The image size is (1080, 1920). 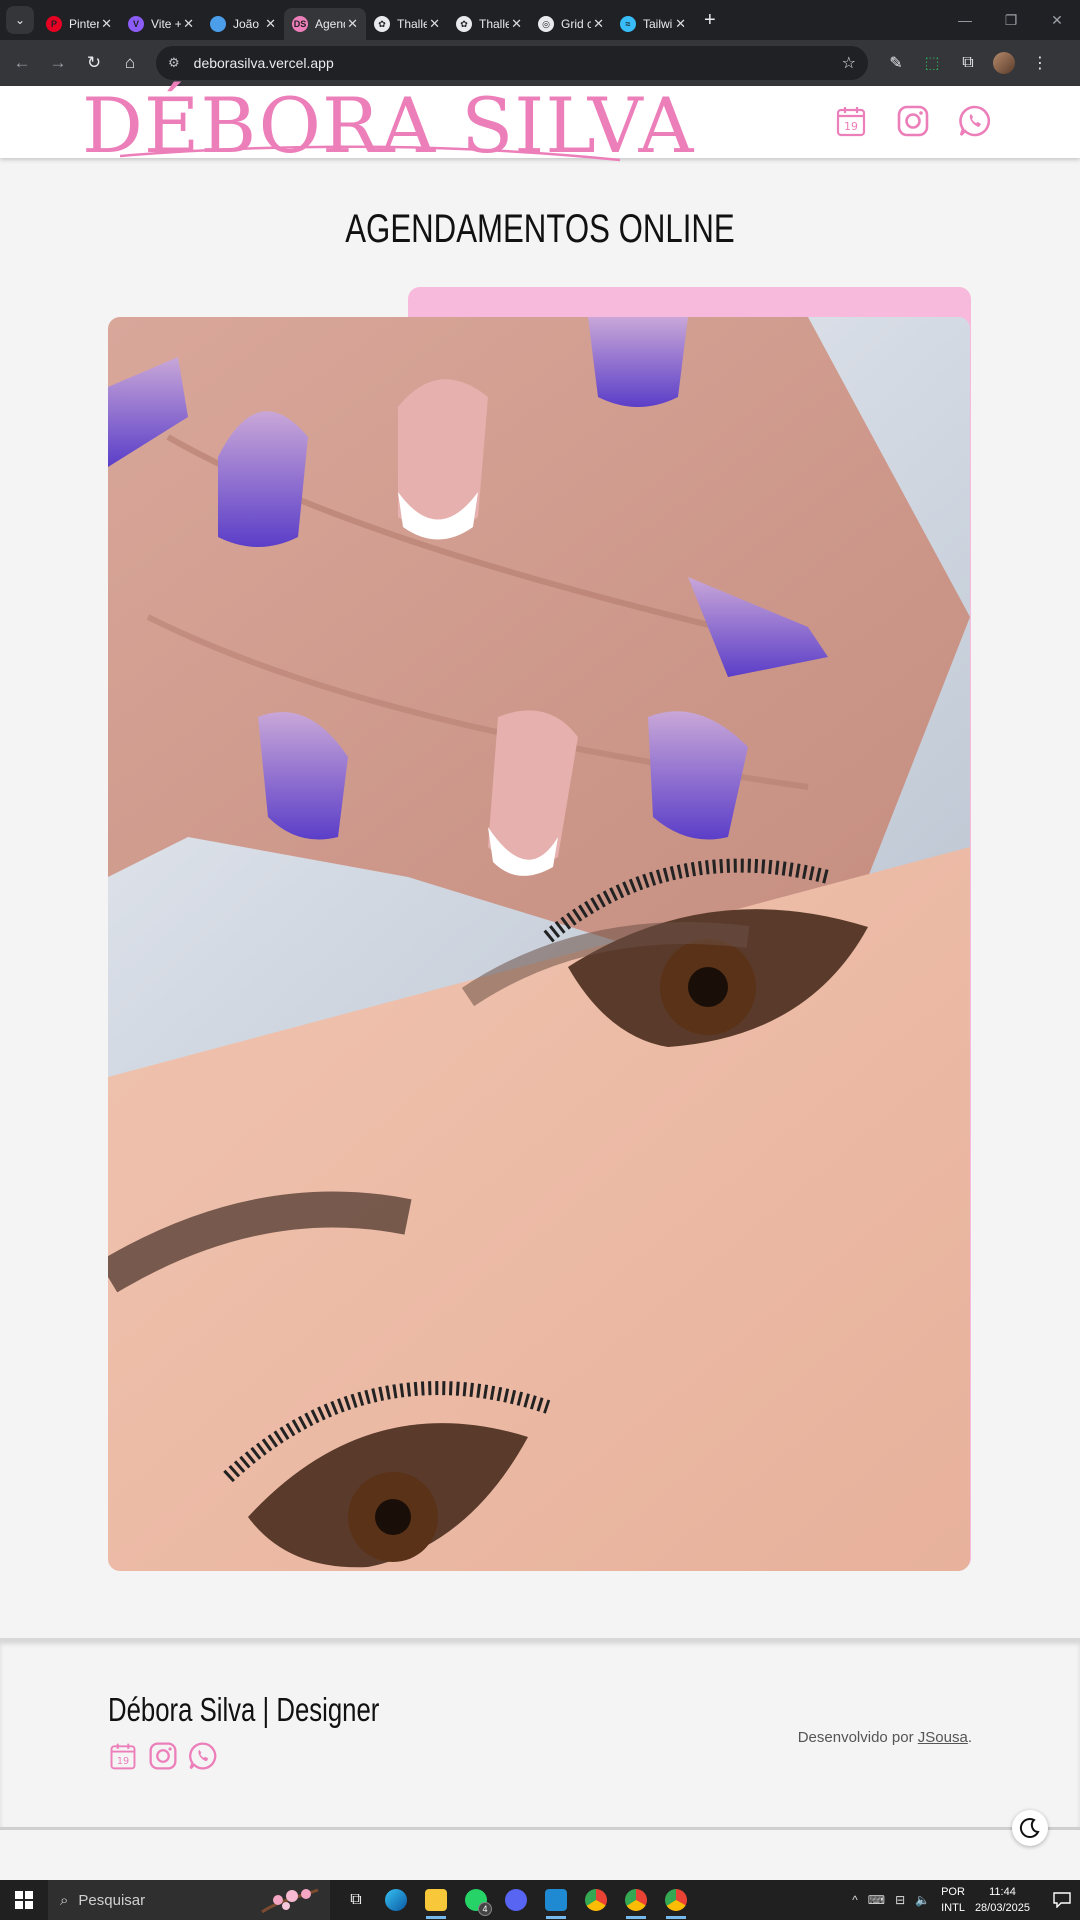 I want to click on minimize-button: —, so click(x=965, y=20).